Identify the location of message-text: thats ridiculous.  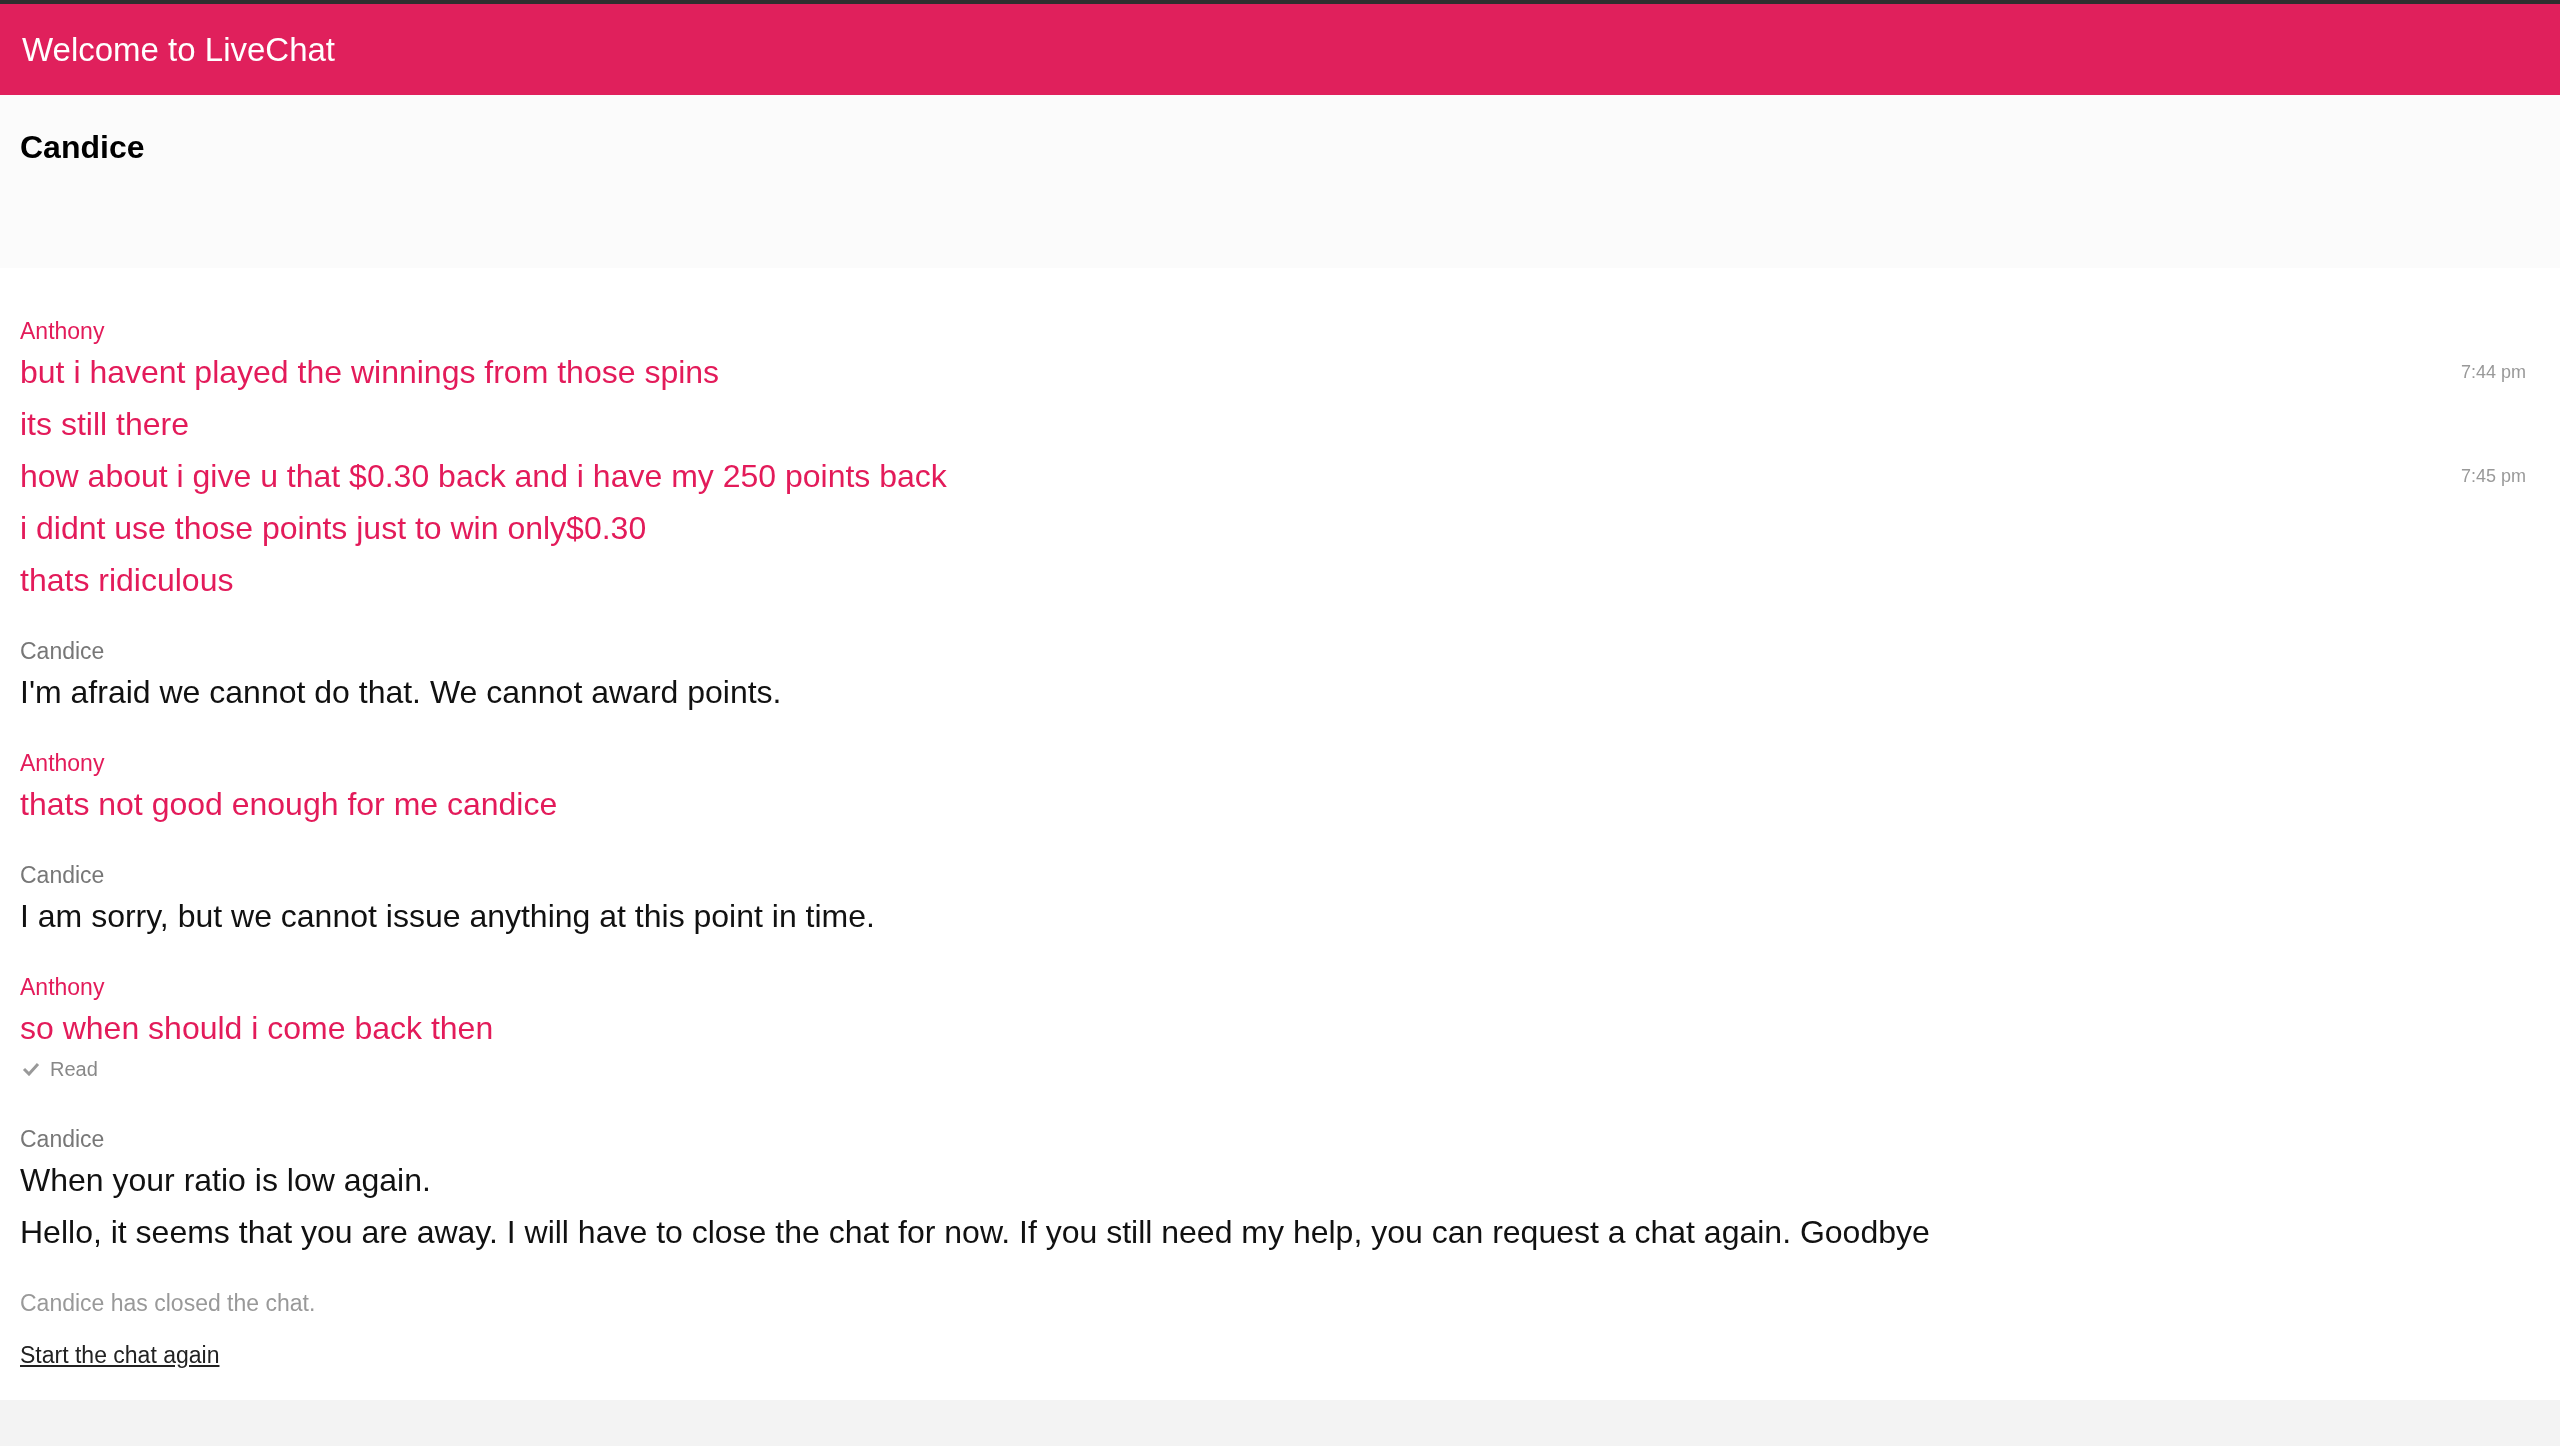
(127, 580).